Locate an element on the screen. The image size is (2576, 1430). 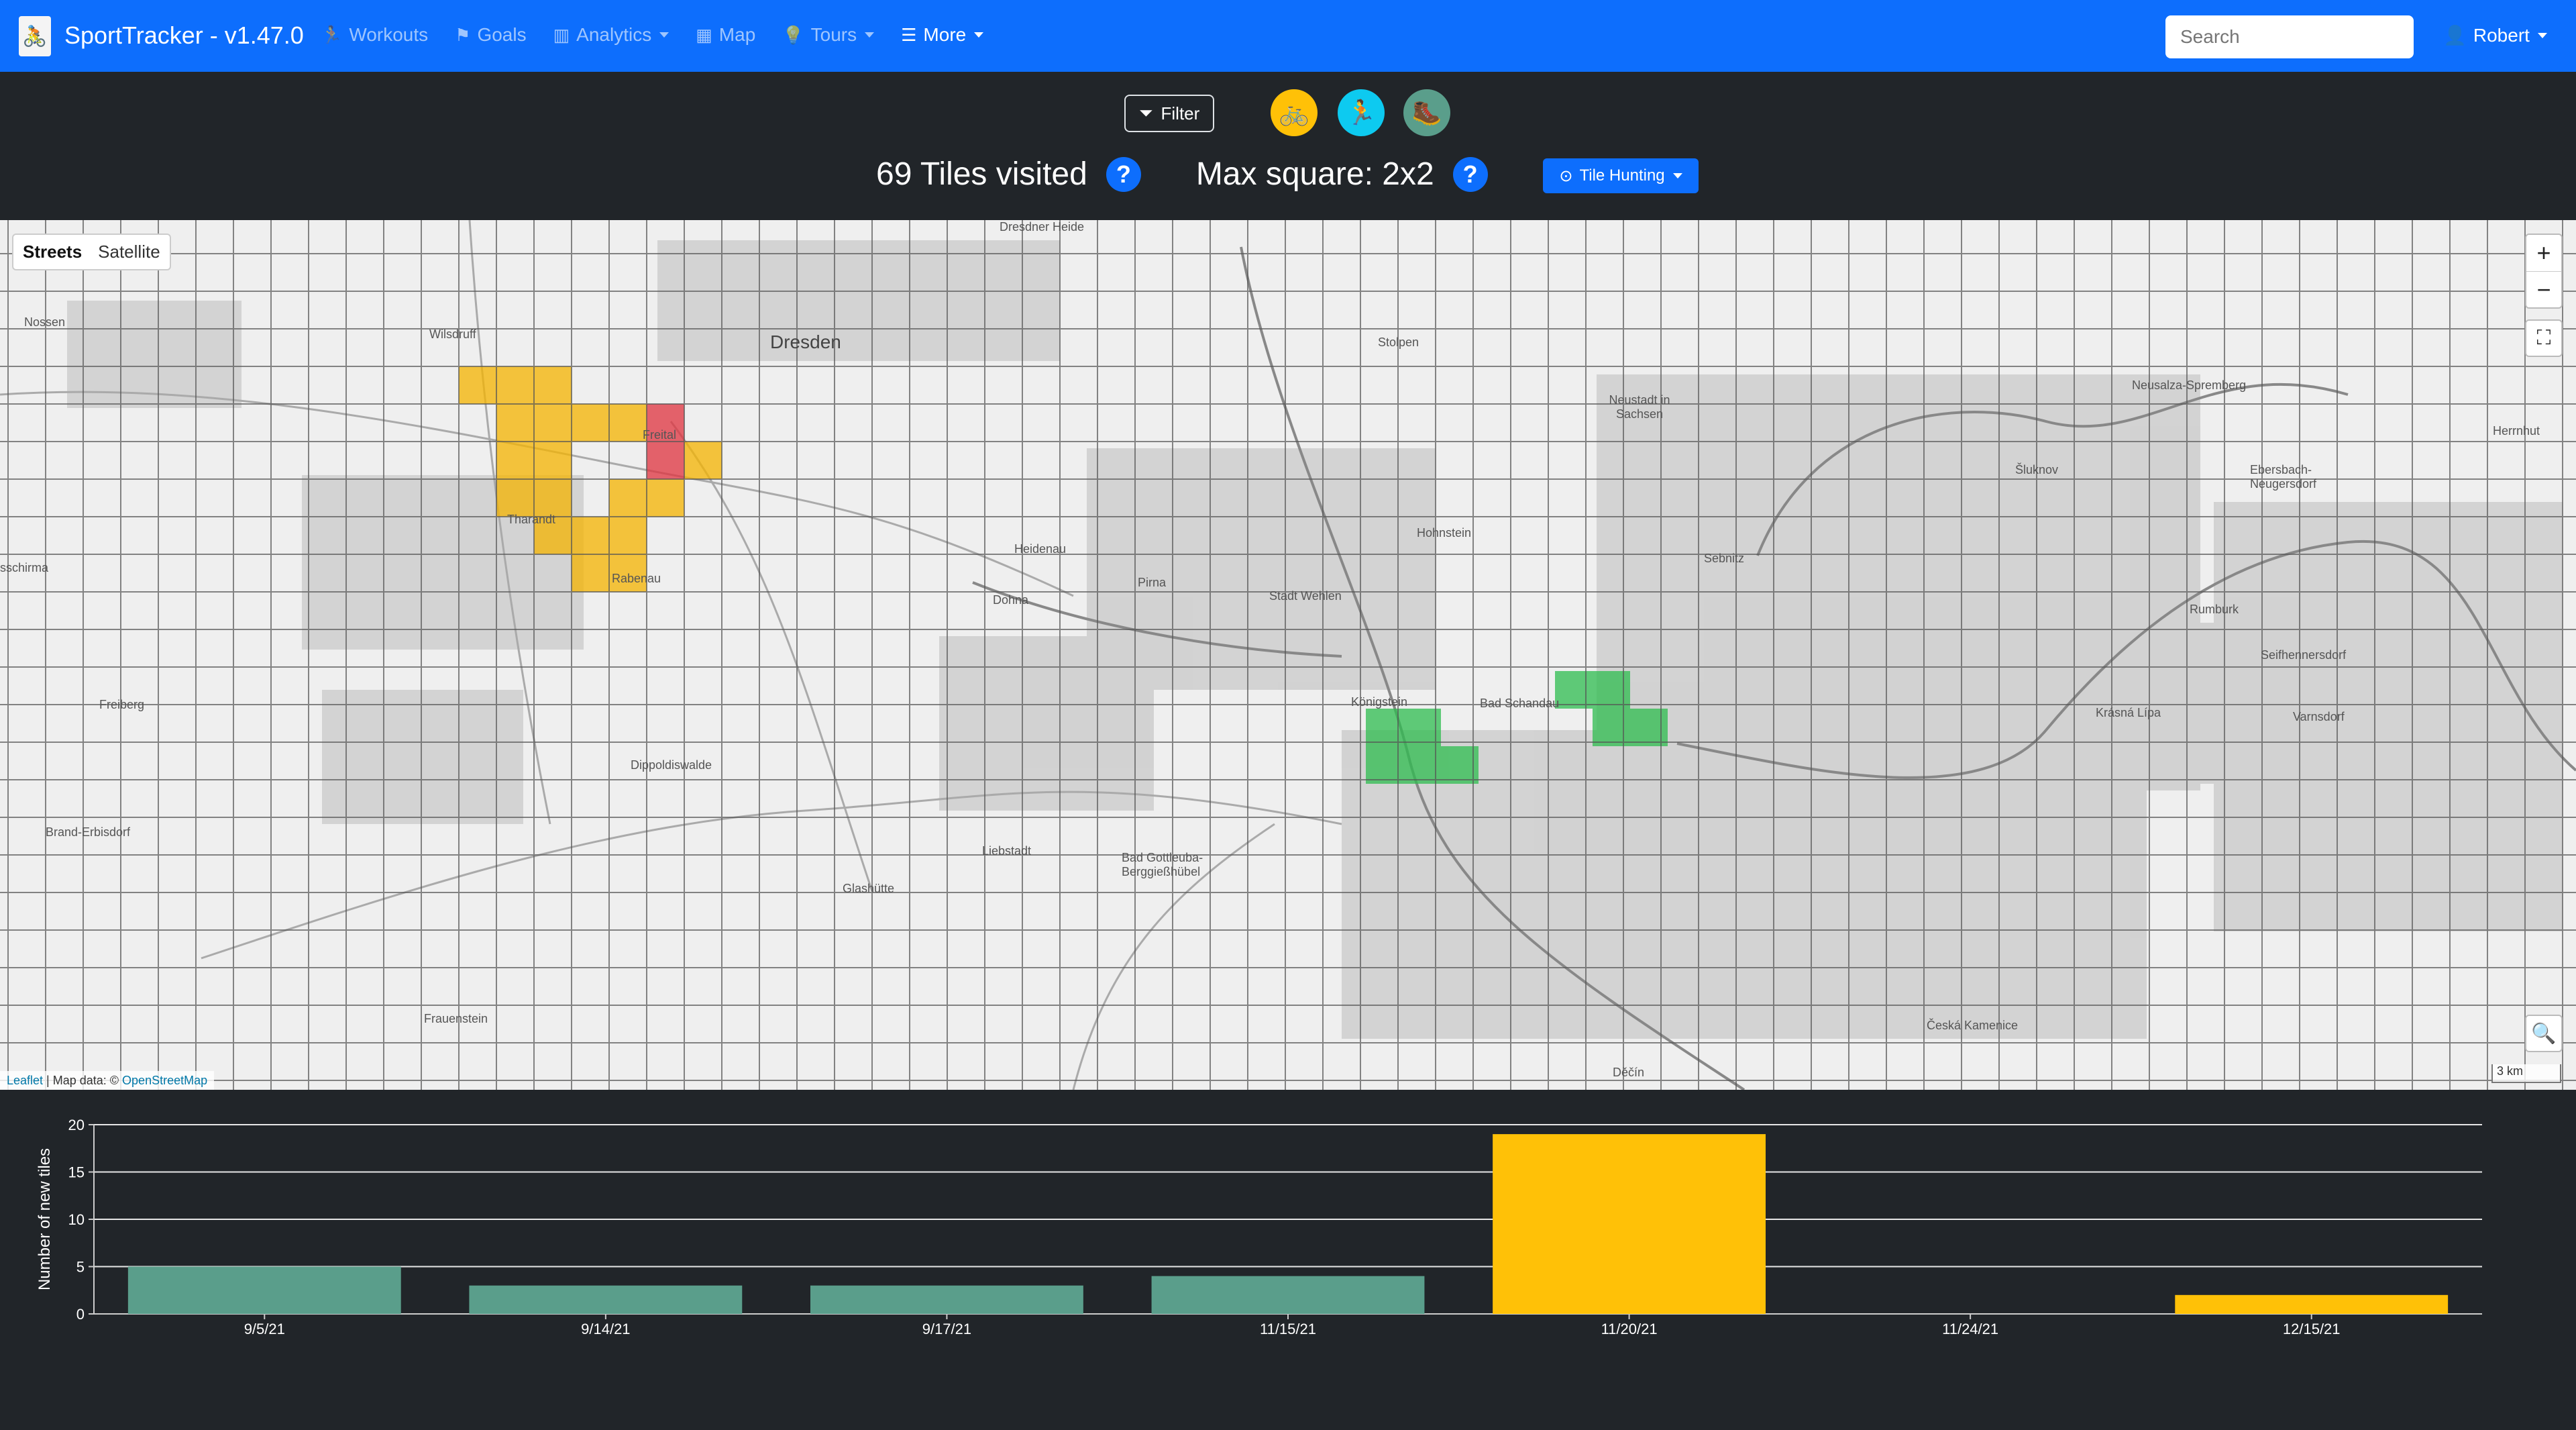
place-label: Česká Kamenice is located at coordinates (1973, 1025).